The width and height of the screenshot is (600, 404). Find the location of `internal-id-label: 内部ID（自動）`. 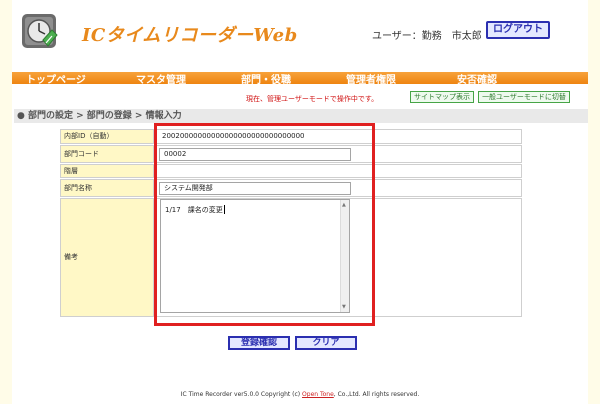

internal-id-label: 内部ID（自動） is located at coordinates (107, 136).